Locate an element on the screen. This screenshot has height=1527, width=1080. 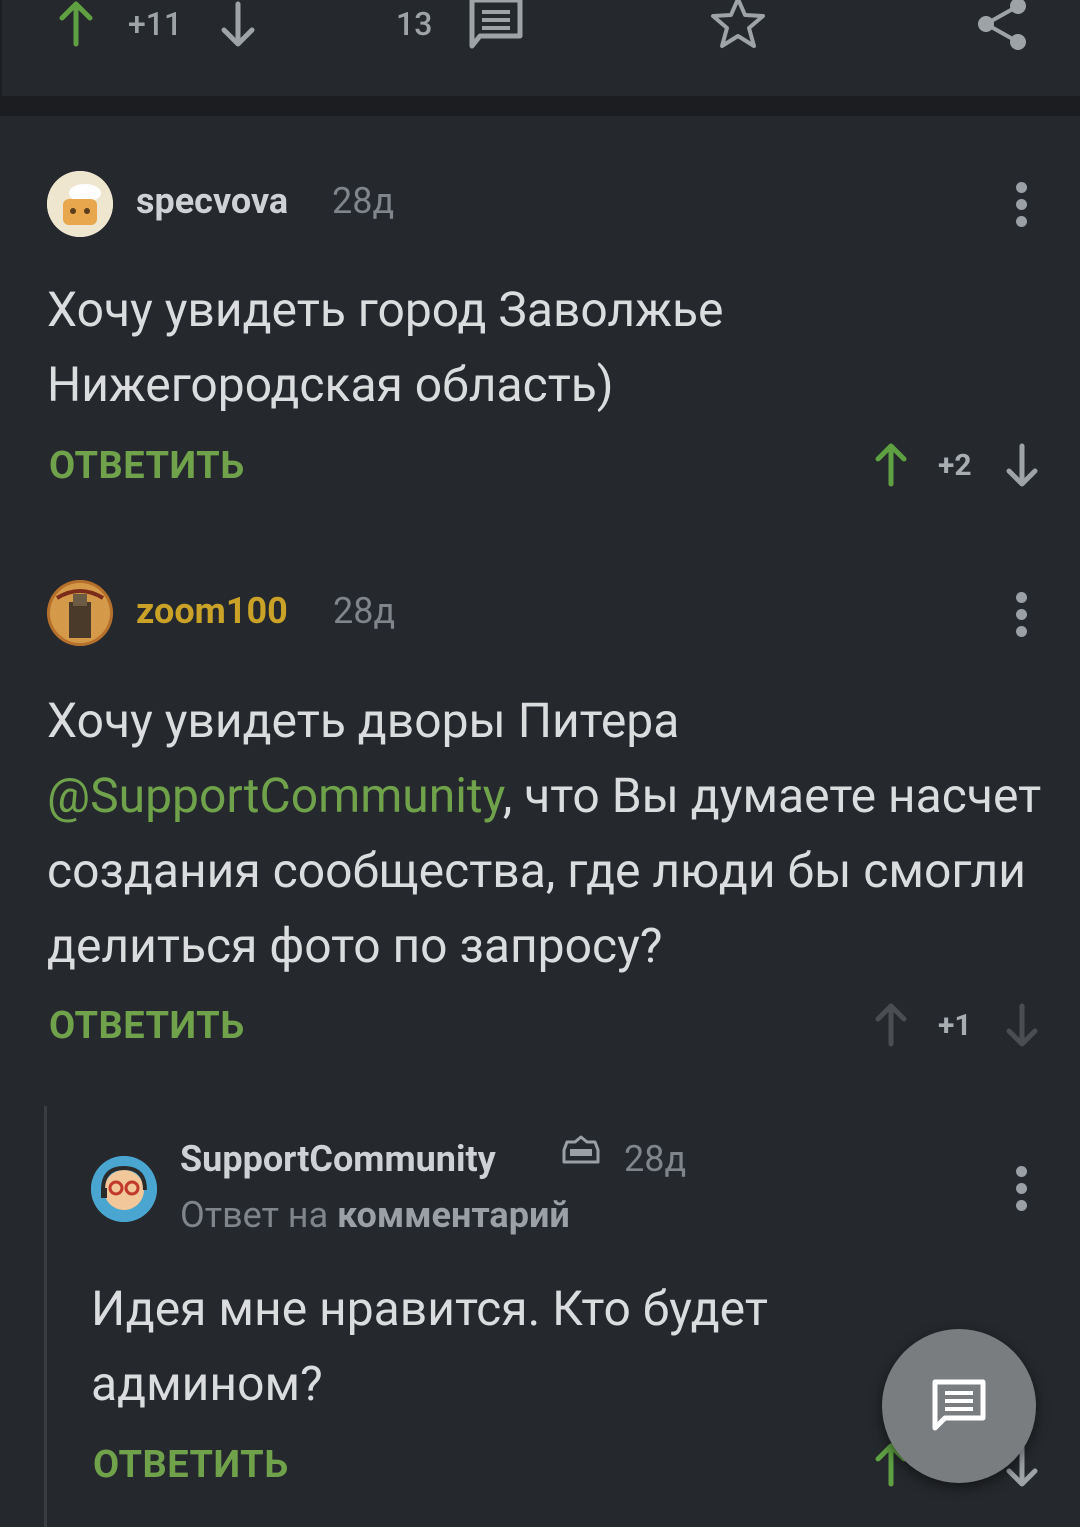
upvote-button is located at coordinates (76, 26).